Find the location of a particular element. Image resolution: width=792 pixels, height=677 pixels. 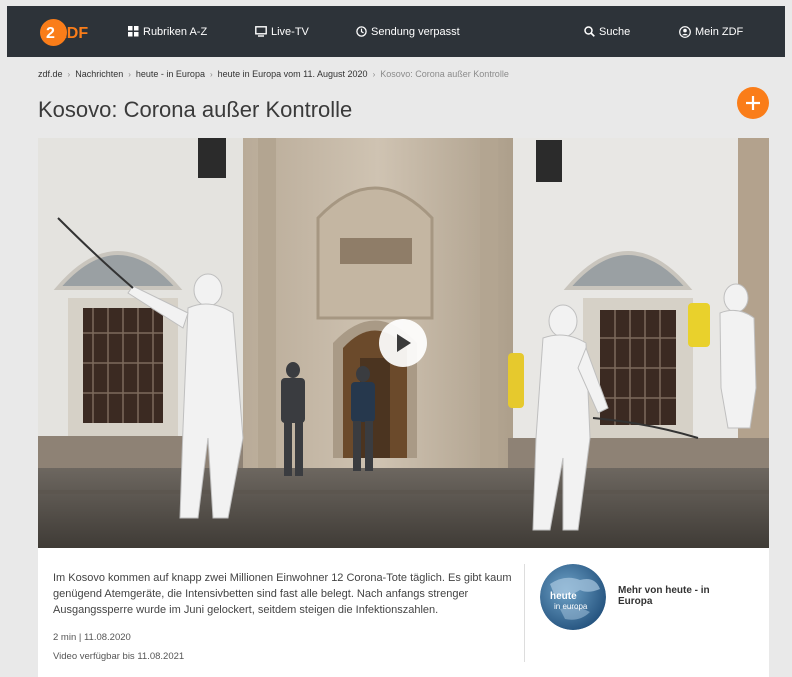

grid-icon is located at coordinates (133, 31).